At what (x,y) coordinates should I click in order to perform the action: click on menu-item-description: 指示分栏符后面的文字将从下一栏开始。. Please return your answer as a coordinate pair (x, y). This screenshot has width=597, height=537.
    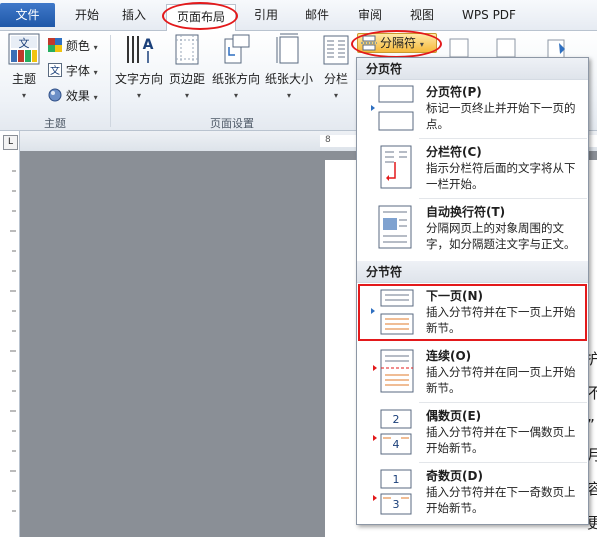
    Looking at the image, I should click on (501, 176).